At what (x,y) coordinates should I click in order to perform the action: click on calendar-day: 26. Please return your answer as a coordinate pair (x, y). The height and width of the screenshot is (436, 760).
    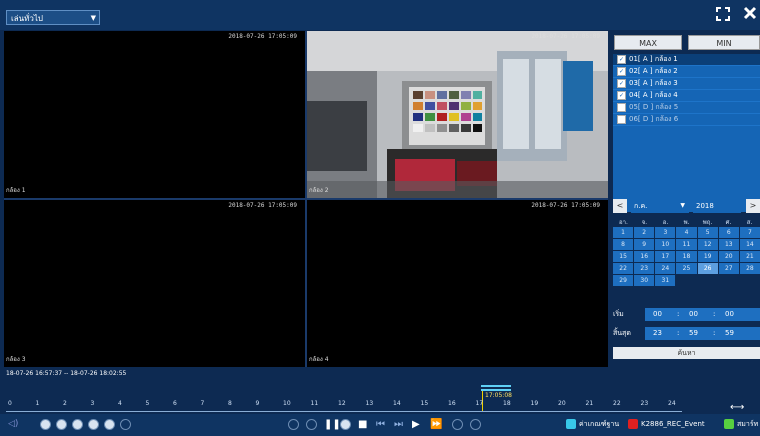
    Looking at the image, I should click on (707, 268).